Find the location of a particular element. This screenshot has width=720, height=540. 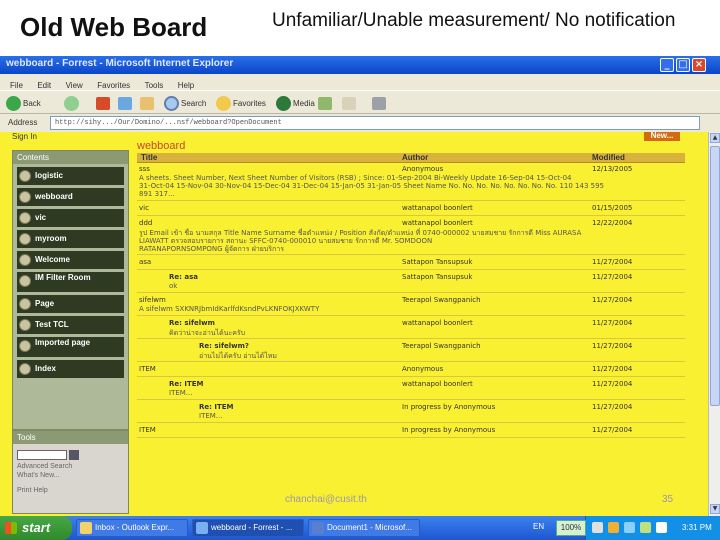

close-button: × is located at coordinates (699, 65).